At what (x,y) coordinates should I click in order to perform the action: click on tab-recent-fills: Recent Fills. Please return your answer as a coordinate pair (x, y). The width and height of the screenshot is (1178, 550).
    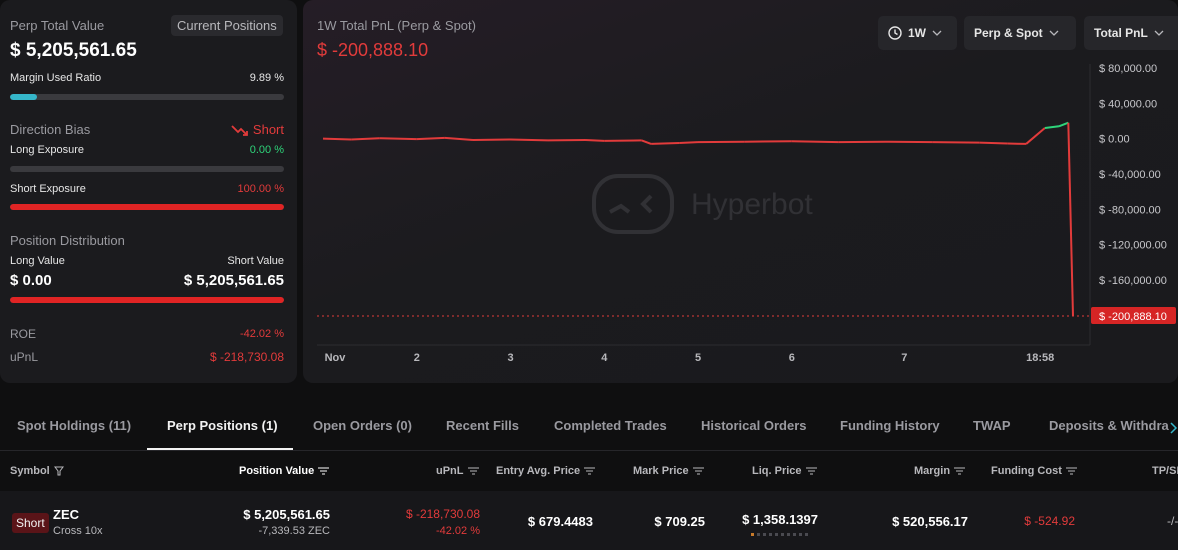
    Looking at the image, I should click on (482, 425).